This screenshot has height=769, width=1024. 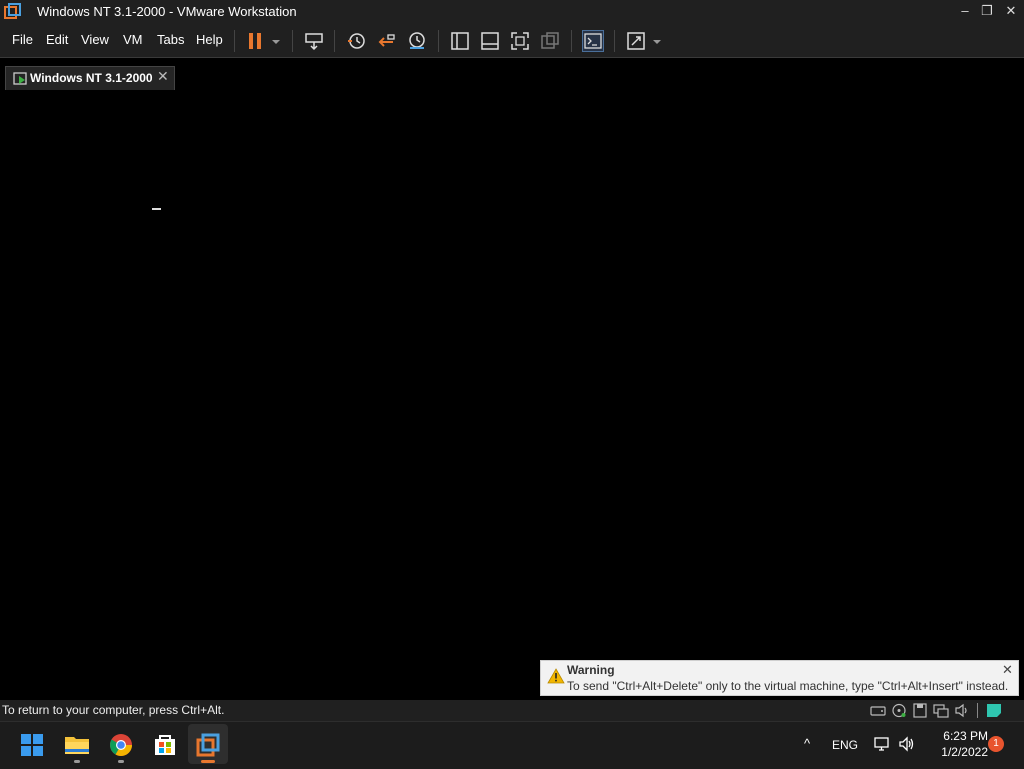 What do you see at coordinates (156, 209) in the screenshot?
I see `text-cursor` at bounding box center [156, 209].